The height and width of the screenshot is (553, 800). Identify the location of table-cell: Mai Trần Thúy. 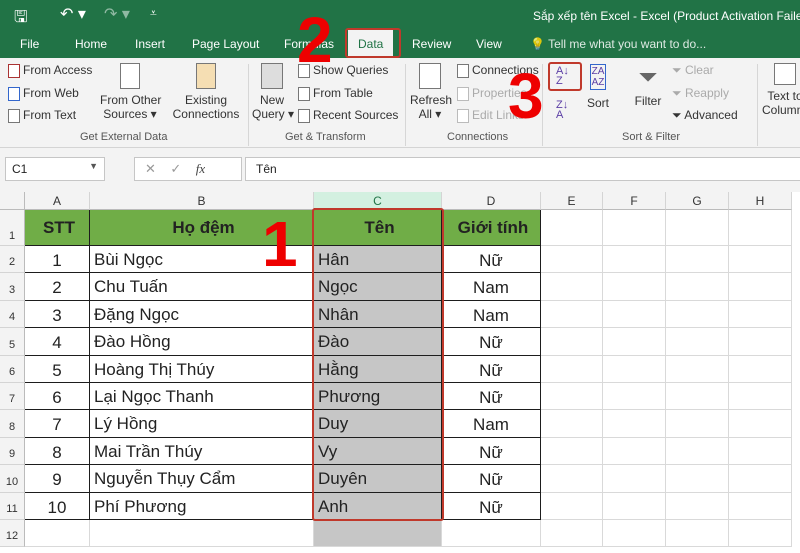
(202, 451).